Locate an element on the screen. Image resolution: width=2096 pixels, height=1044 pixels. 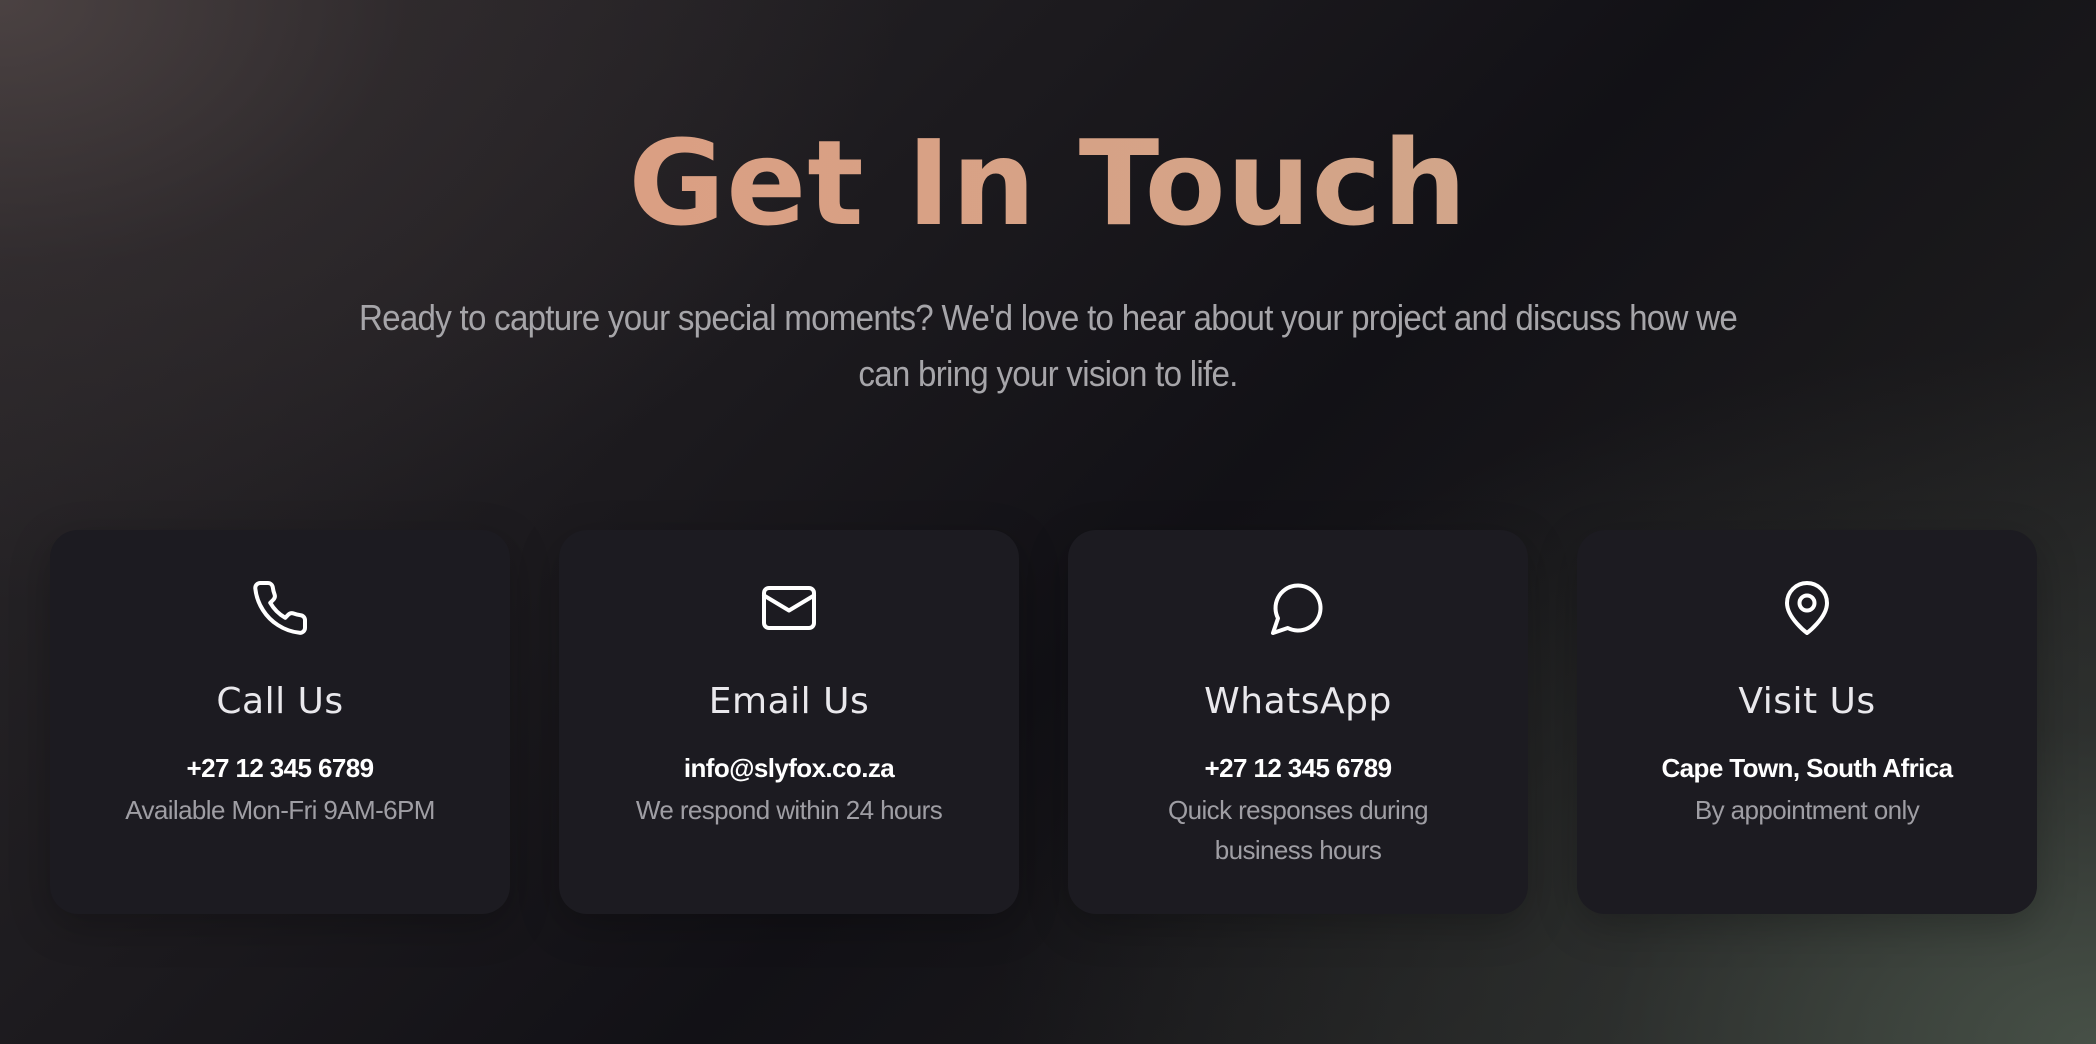
location-text: Cape Town, South Africa is located at coordinates (1807, 768).